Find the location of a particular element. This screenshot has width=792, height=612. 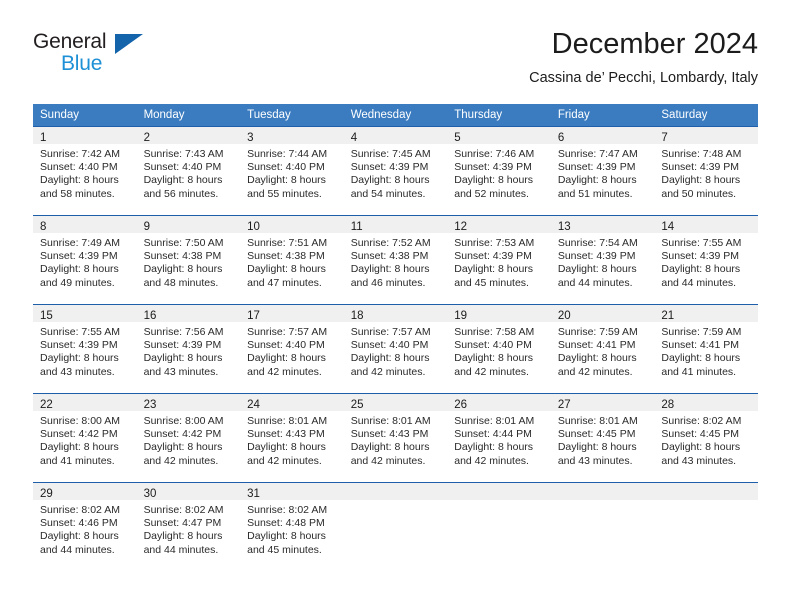

weekday-header-friday: Friday is located at coordinates (602, 115).